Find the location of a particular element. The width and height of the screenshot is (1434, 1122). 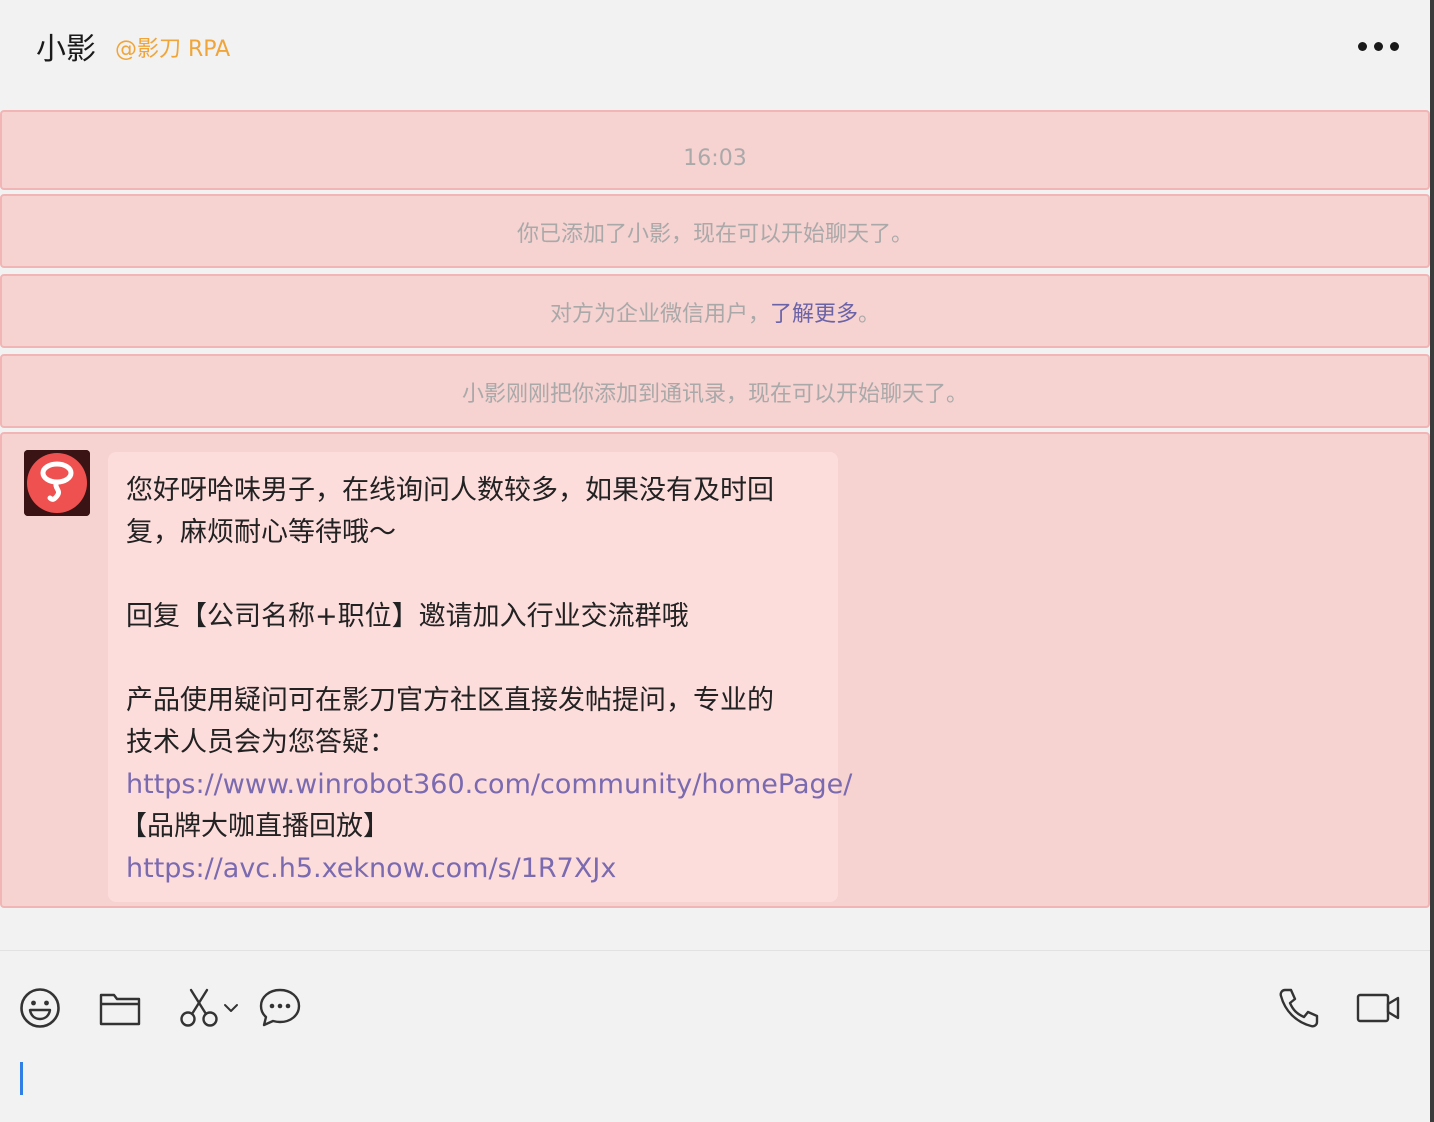

video-camera-icon is located at coordinates (1378, 1008).